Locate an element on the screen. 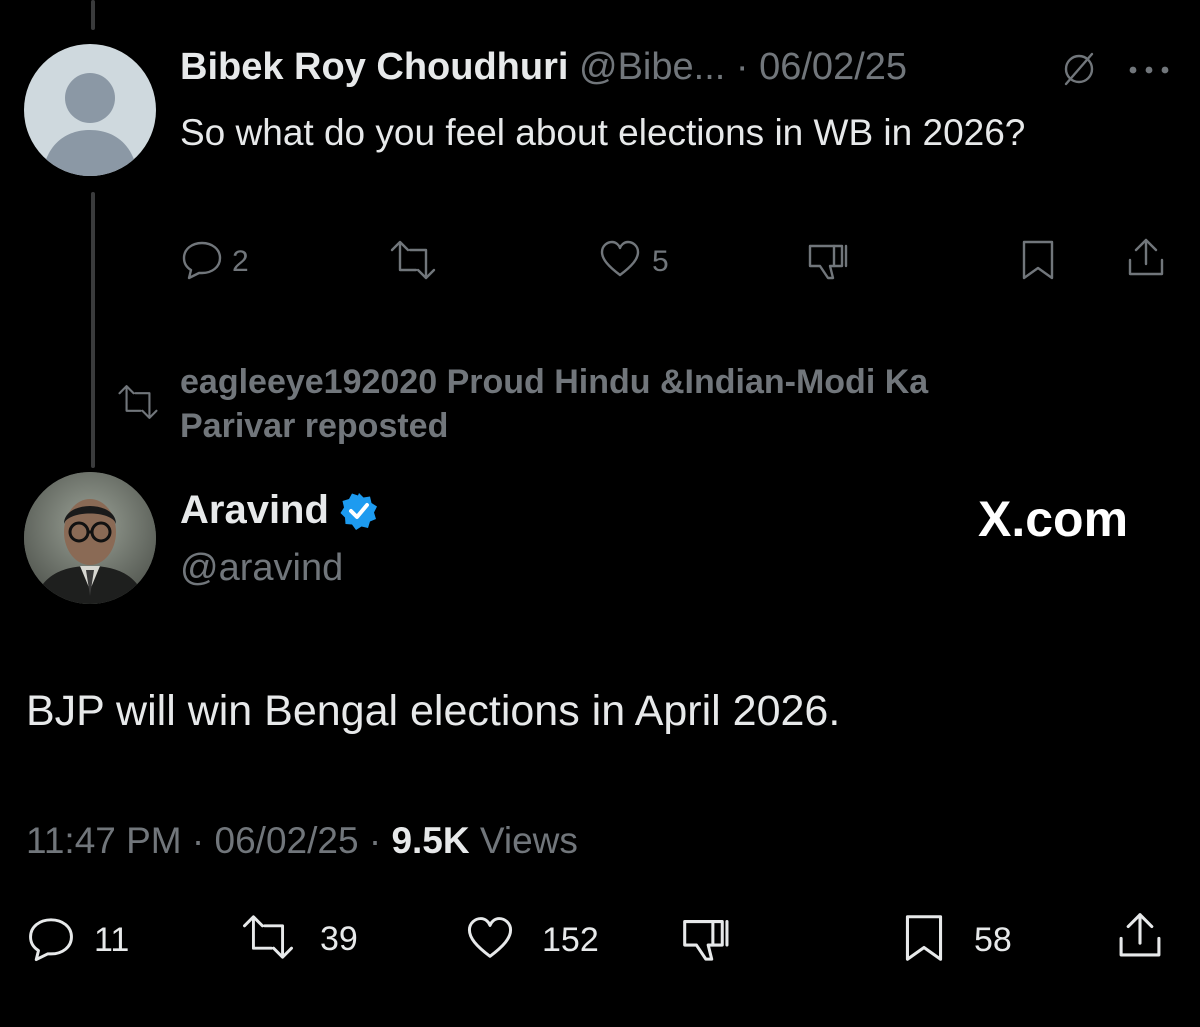  default-avatar-icon is located at coordinates (90, 124).